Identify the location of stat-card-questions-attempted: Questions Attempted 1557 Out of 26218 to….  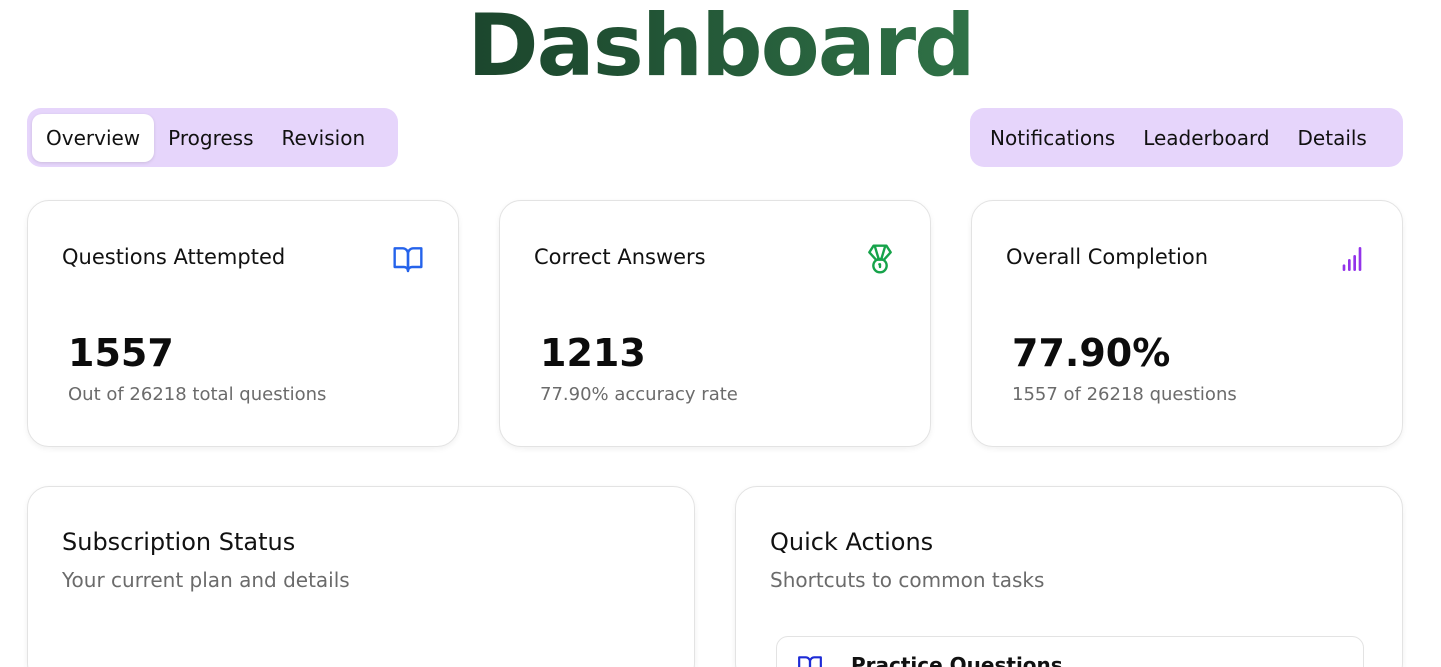
(243, 323).